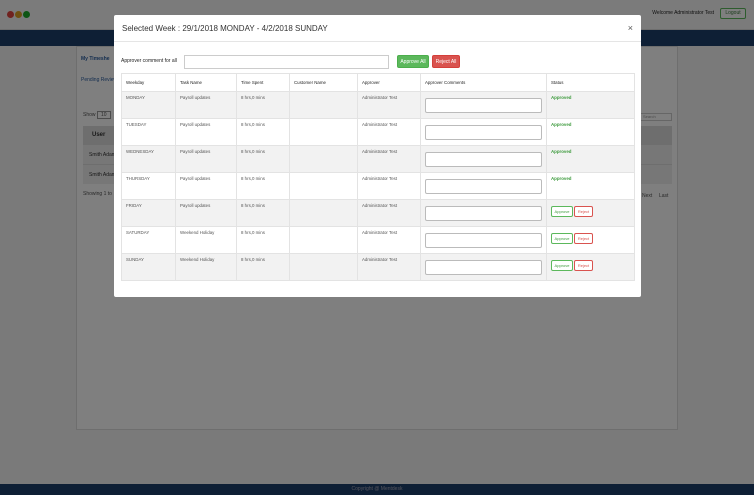  What do you see at coordinates (148, 213) in the screenshot?
I see `weekday-cell: FRIDAY` at bounding box center [148, 213].